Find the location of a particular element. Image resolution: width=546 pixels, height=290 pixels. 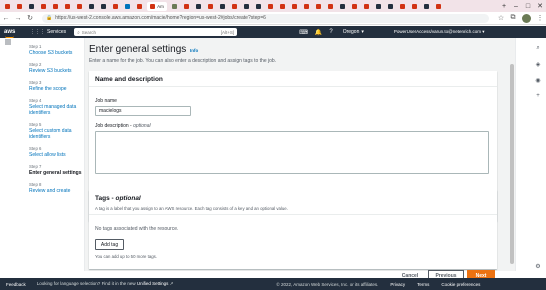

step-label: Review and create is located at coordinates (56, 191).